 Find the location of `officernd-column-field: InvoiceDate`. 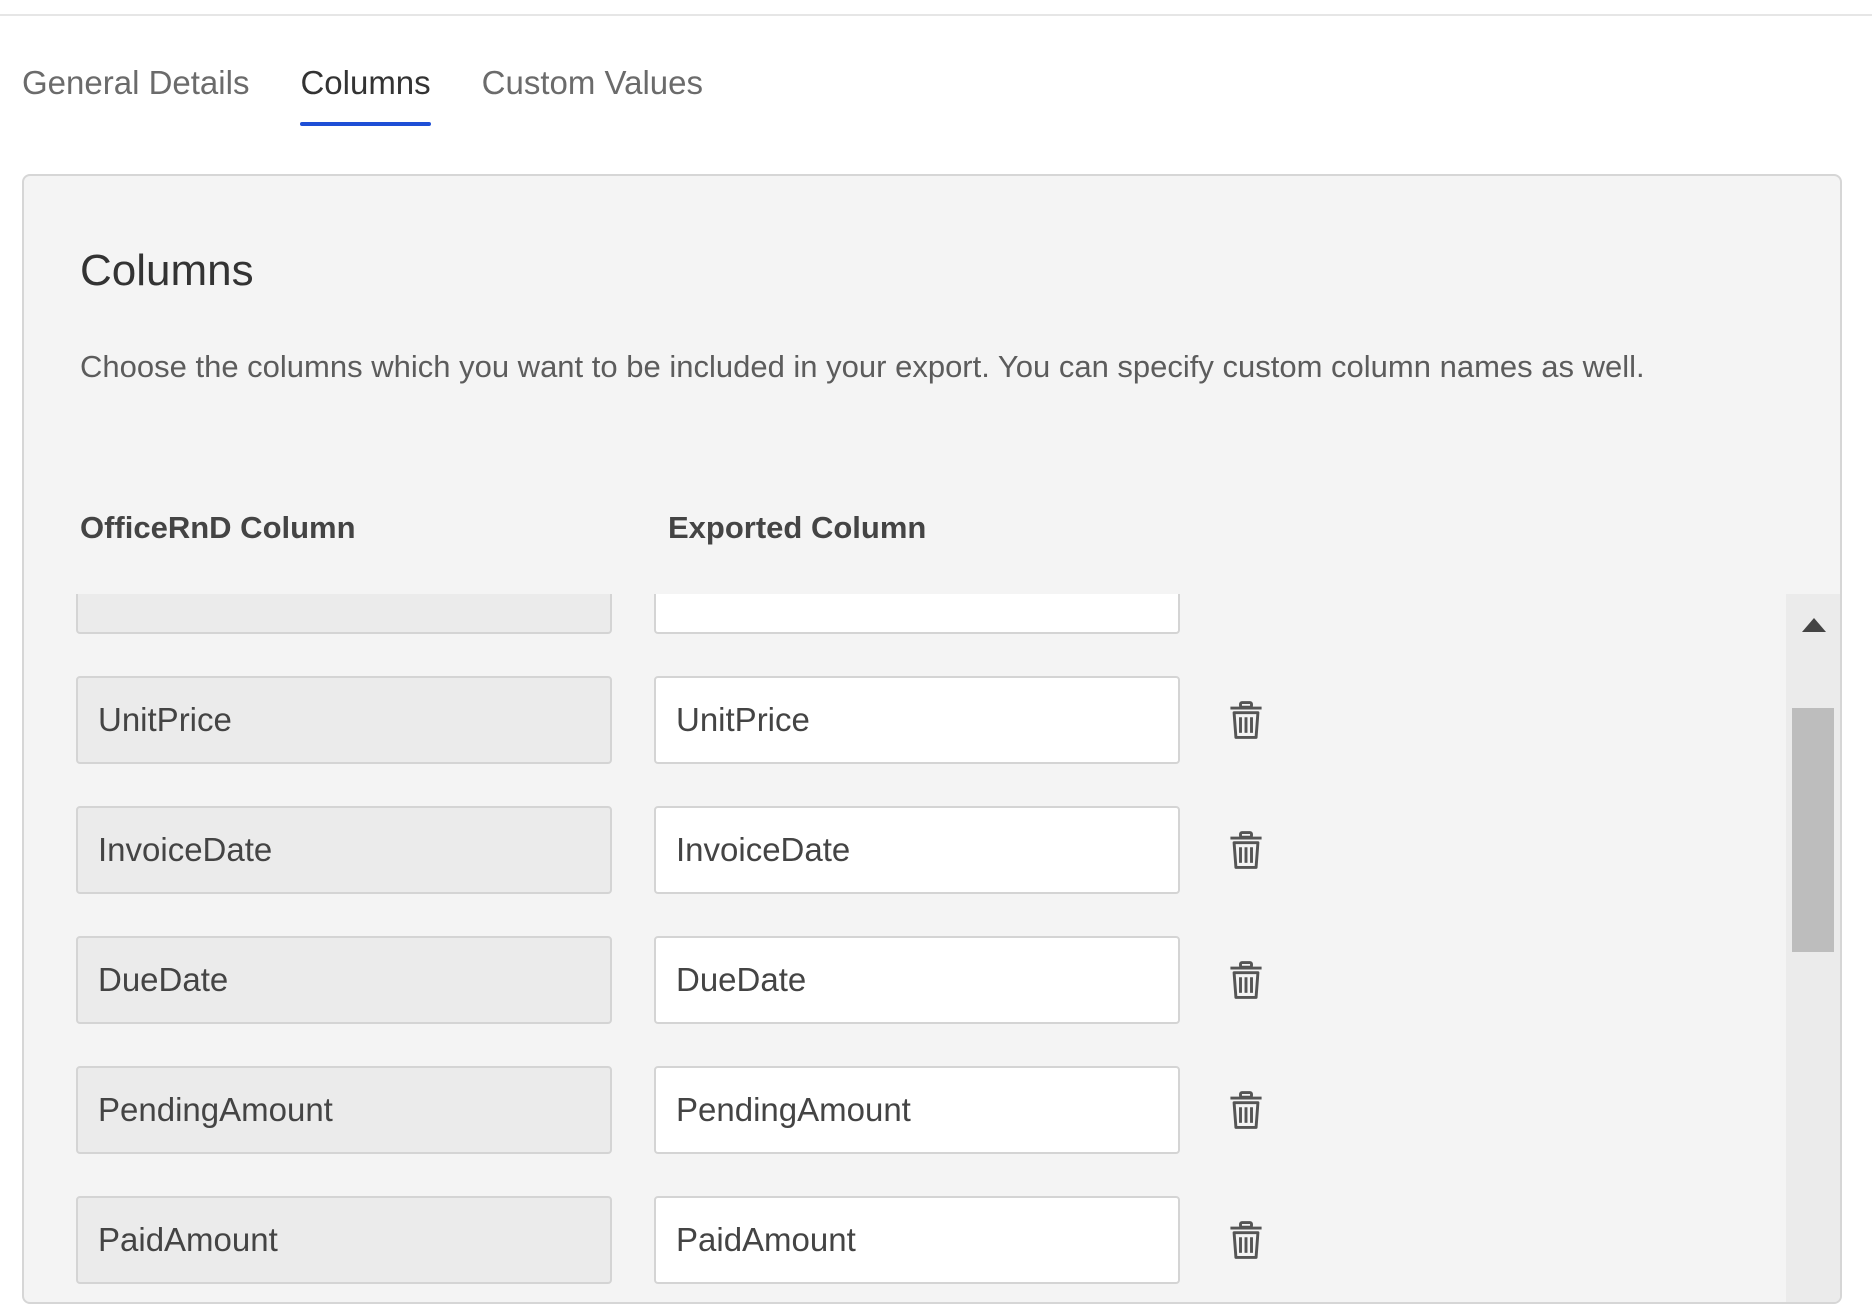

officernd-column-field: InvoiceDate is located at coordinates (344, 850).